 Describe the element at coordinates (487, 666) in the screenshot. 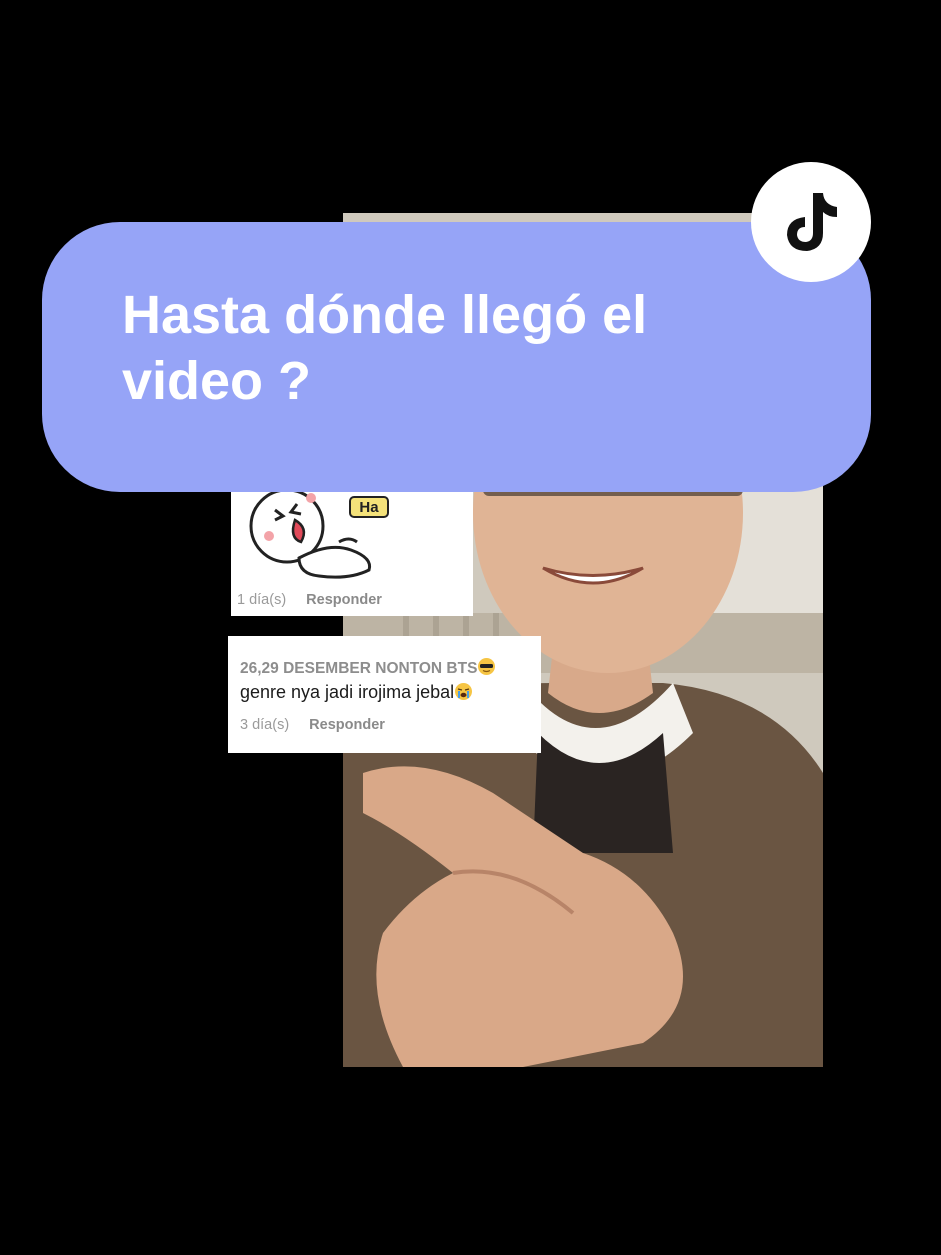

I see `sunglasses-emoji-icon` at that location.